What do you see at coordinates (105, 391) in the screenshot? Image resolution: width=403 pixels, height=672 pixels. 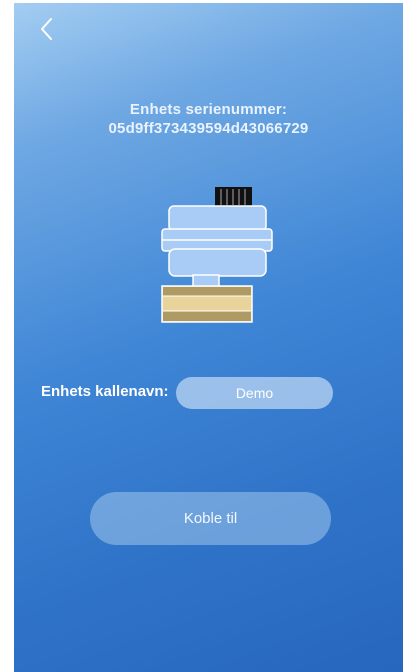 I see `nickname-label: Enhets kallenavn:` at bounding box center [105, 391].